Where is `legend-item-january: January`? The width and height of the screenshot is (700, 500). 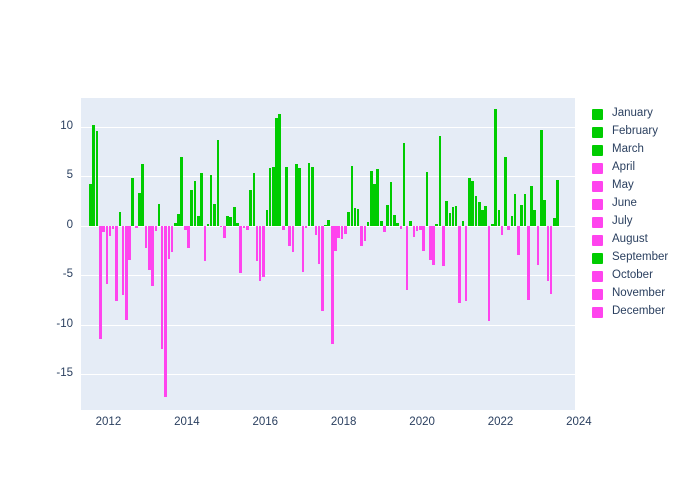
legend-item-january: January is located at coordinates (644, 114).